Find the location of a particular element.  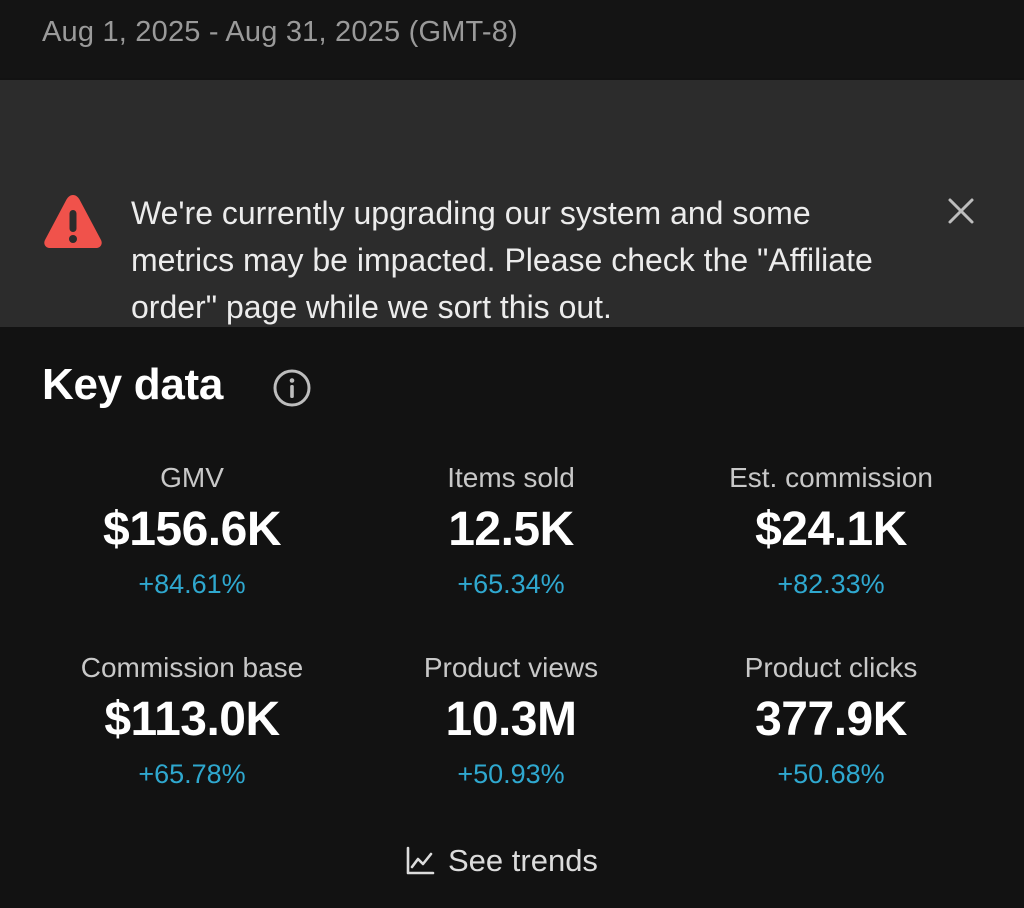

metric-label: Est. commission is located at coordinates (831, 477).